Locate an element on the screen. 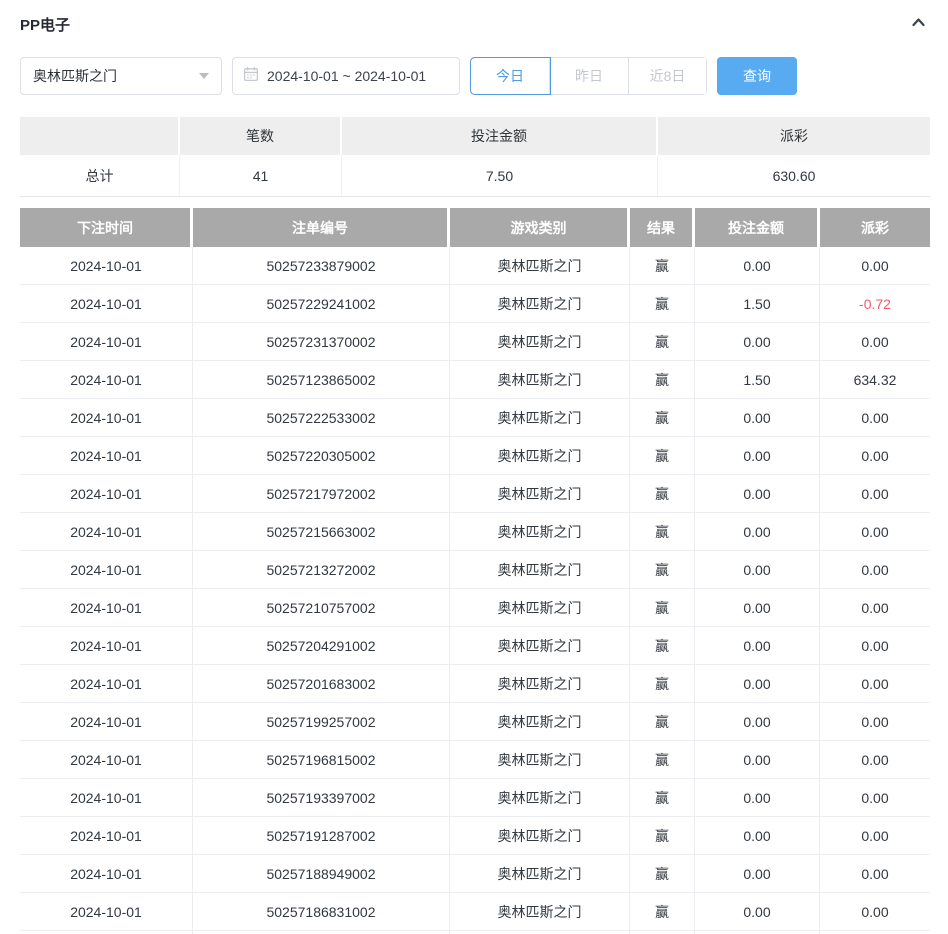 The height and width of the screenshot is (934, 948). table-row: 2024-10-01 50257231370002 奥林匹斯之门赢 0.00 0.00 is located at coordinates (475, 342).